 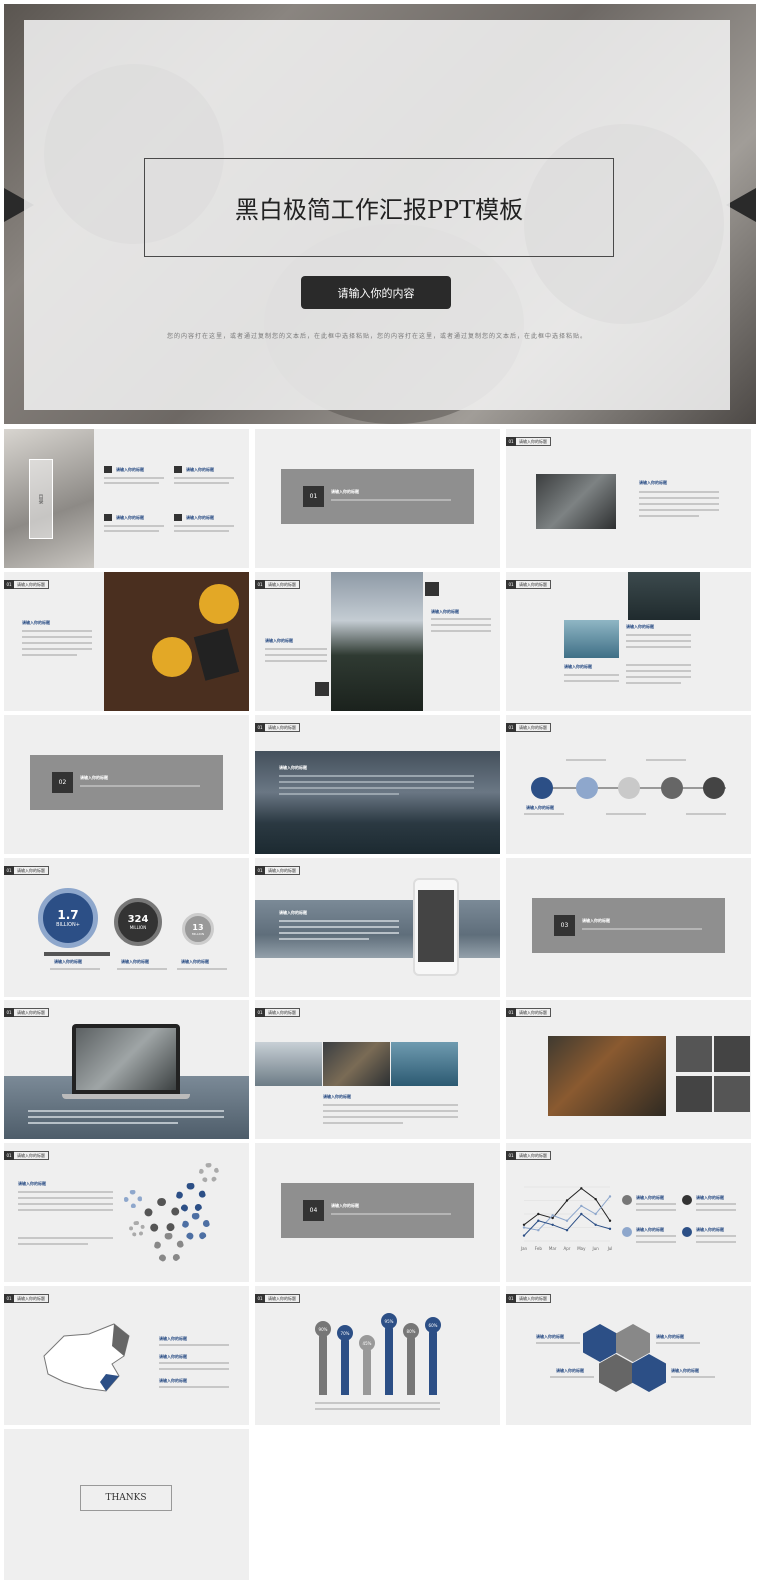 I want to click on stat-value: 324, so click(x=138, y=919).